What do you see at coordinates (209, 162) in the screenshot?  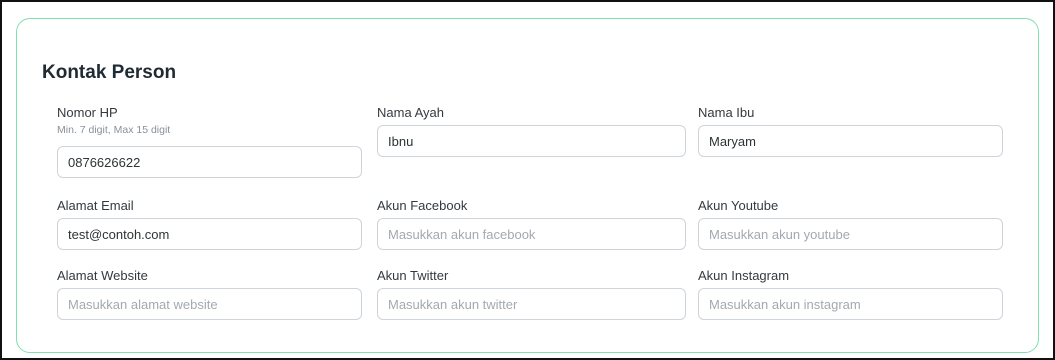 I see `nomor-hp-input` at bounding box center [209, 162].